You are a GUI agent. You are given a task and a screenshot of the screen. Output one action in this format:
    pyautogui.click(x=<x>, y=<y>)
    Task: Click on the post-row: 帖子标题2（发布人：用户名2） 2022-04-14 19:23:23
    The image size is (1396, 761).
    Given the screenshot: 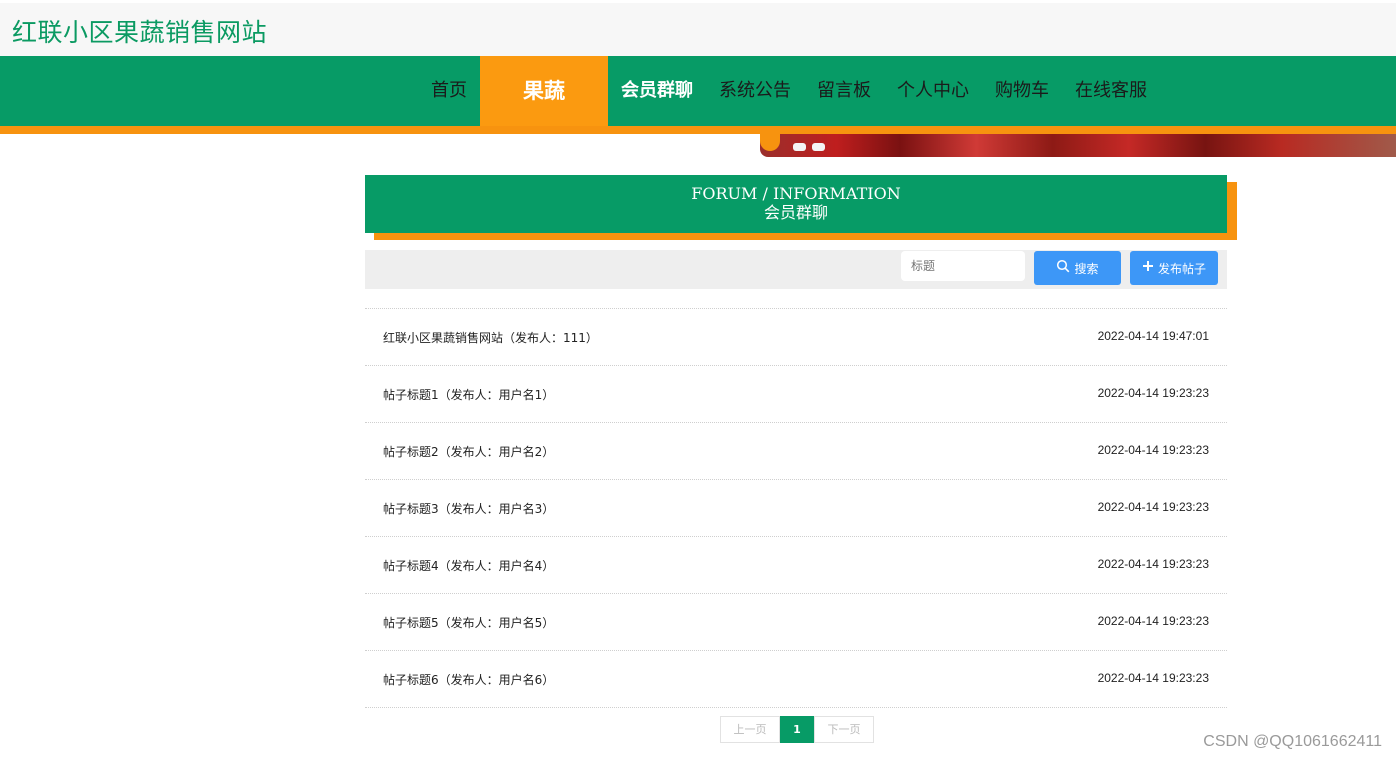 What is the action you would take?
    pyautogui.click(x=796, y=450)
    